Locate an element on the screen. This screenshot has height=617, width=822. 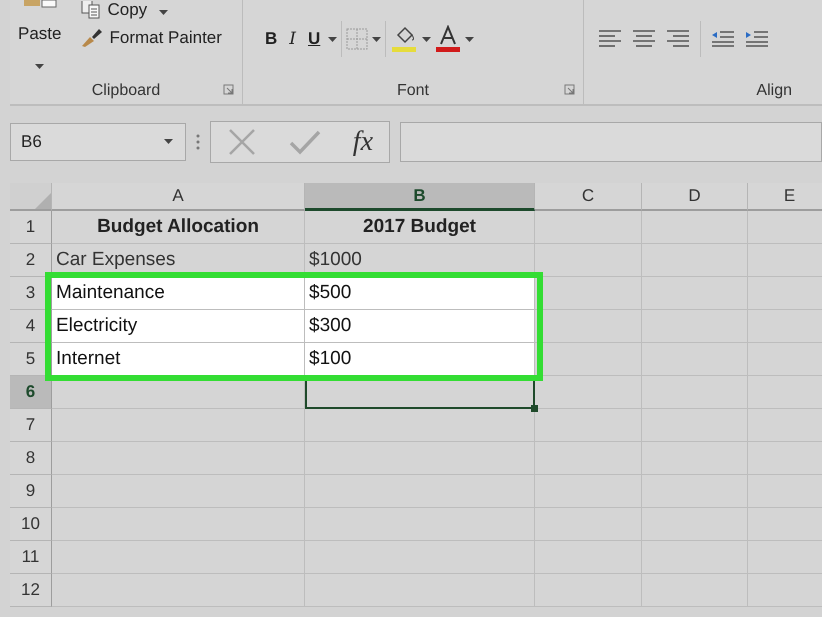
insert-function-button: fx is located at coordinates (363, 142).